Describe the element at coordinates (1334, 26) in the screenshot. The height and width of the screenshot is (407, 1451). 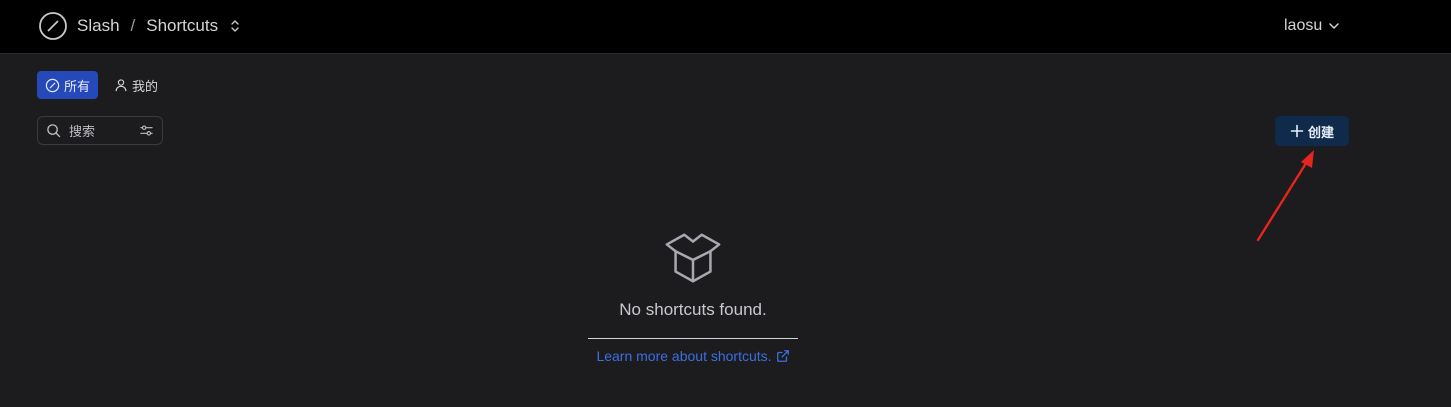
I see `chevron-down-icon` at that location.